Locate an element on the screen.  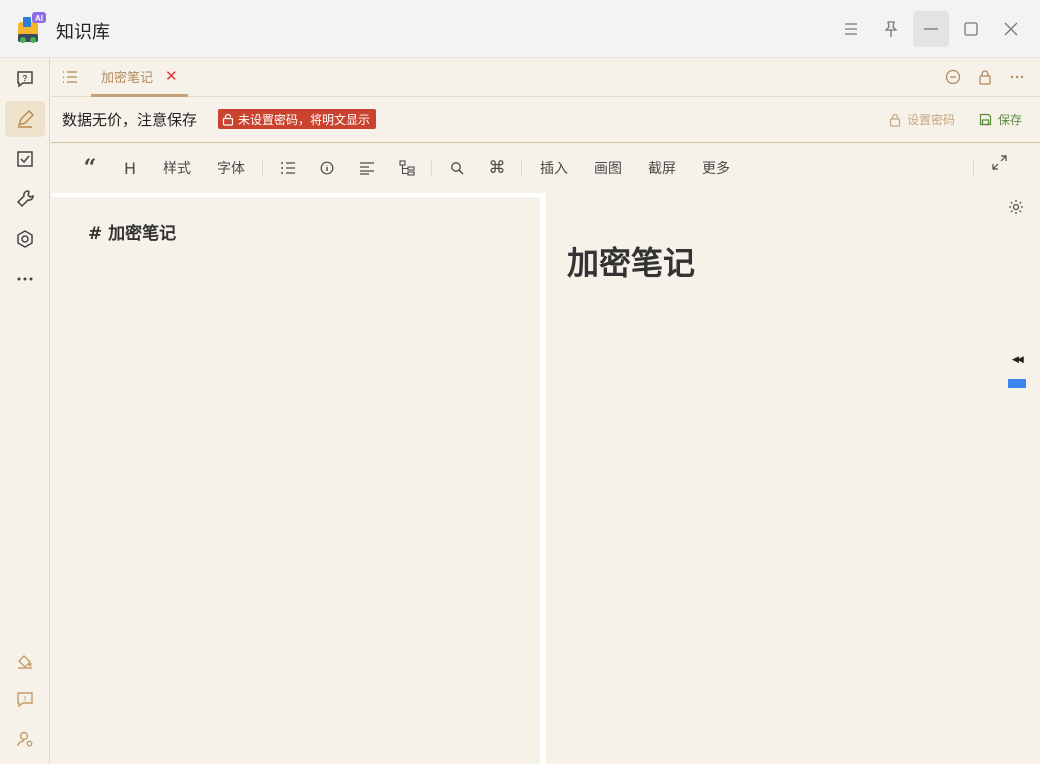
close-window-button is located at coordinates (1011, 29).